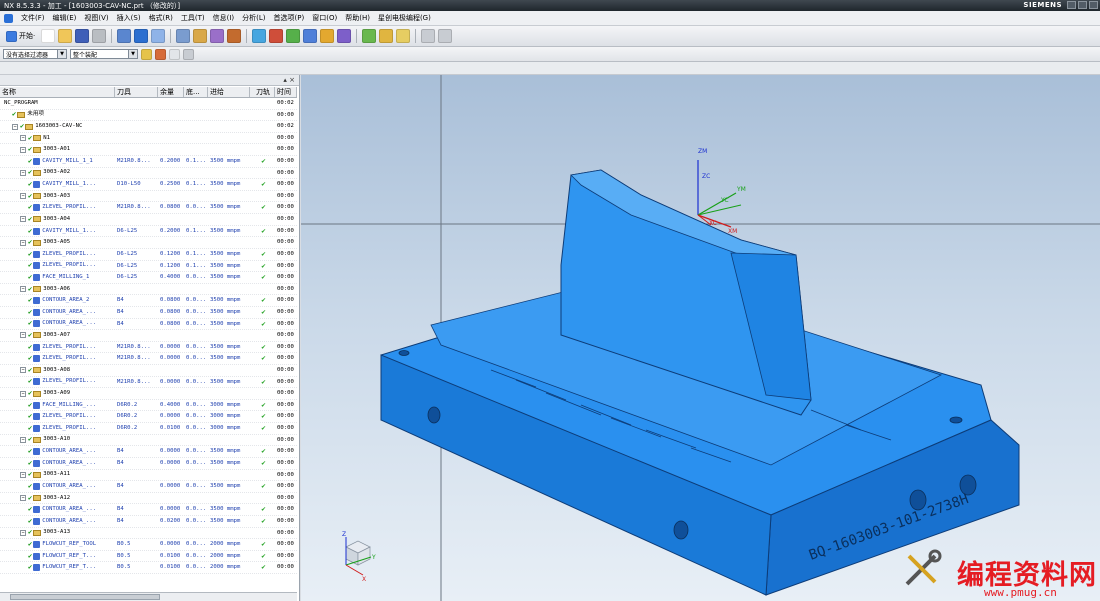 The image size is (1100, 601). Describe the element at coordinates (148, 127) in the screenshot. I see `navigator-row: − ✔ 1603003-CAV-NC 00:02` at that location.